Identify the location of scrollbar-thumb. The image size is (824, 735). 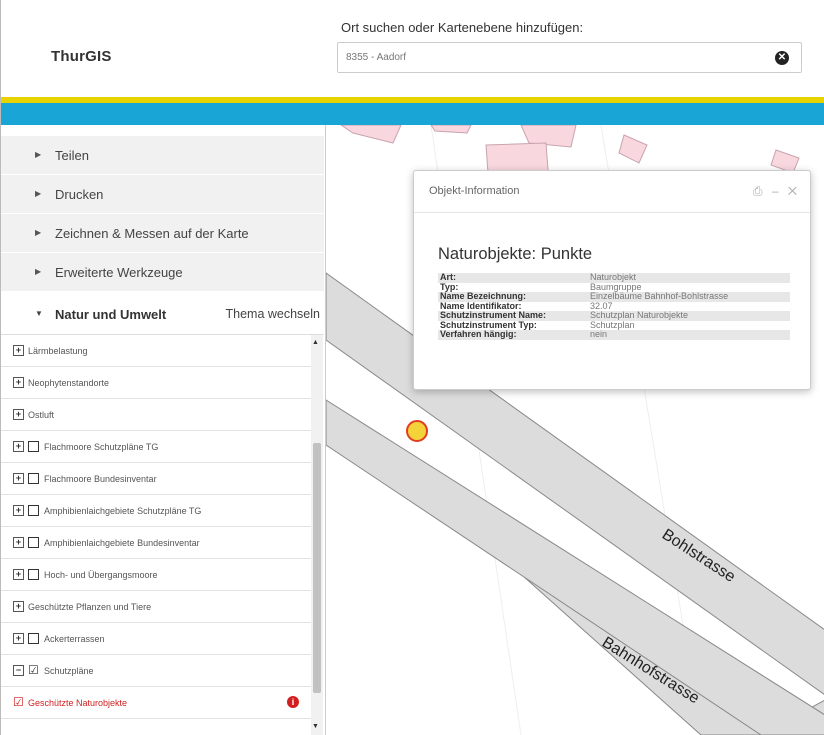
(317, 568).